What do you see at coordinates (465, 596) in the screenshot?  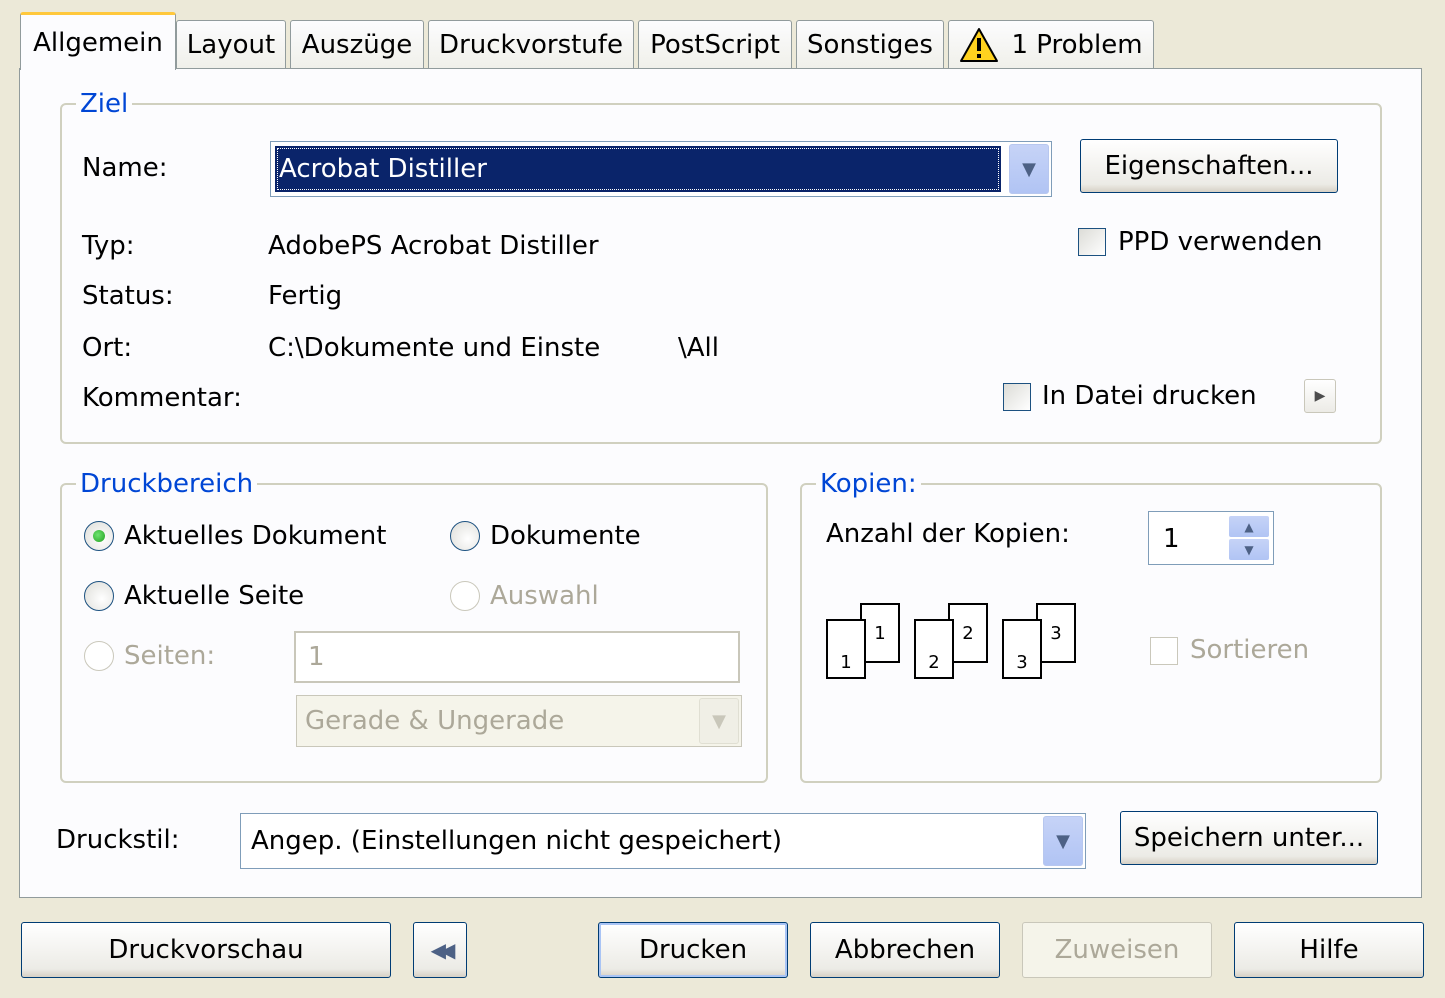 I see `selection-radio` at bounding box center [465, 596].